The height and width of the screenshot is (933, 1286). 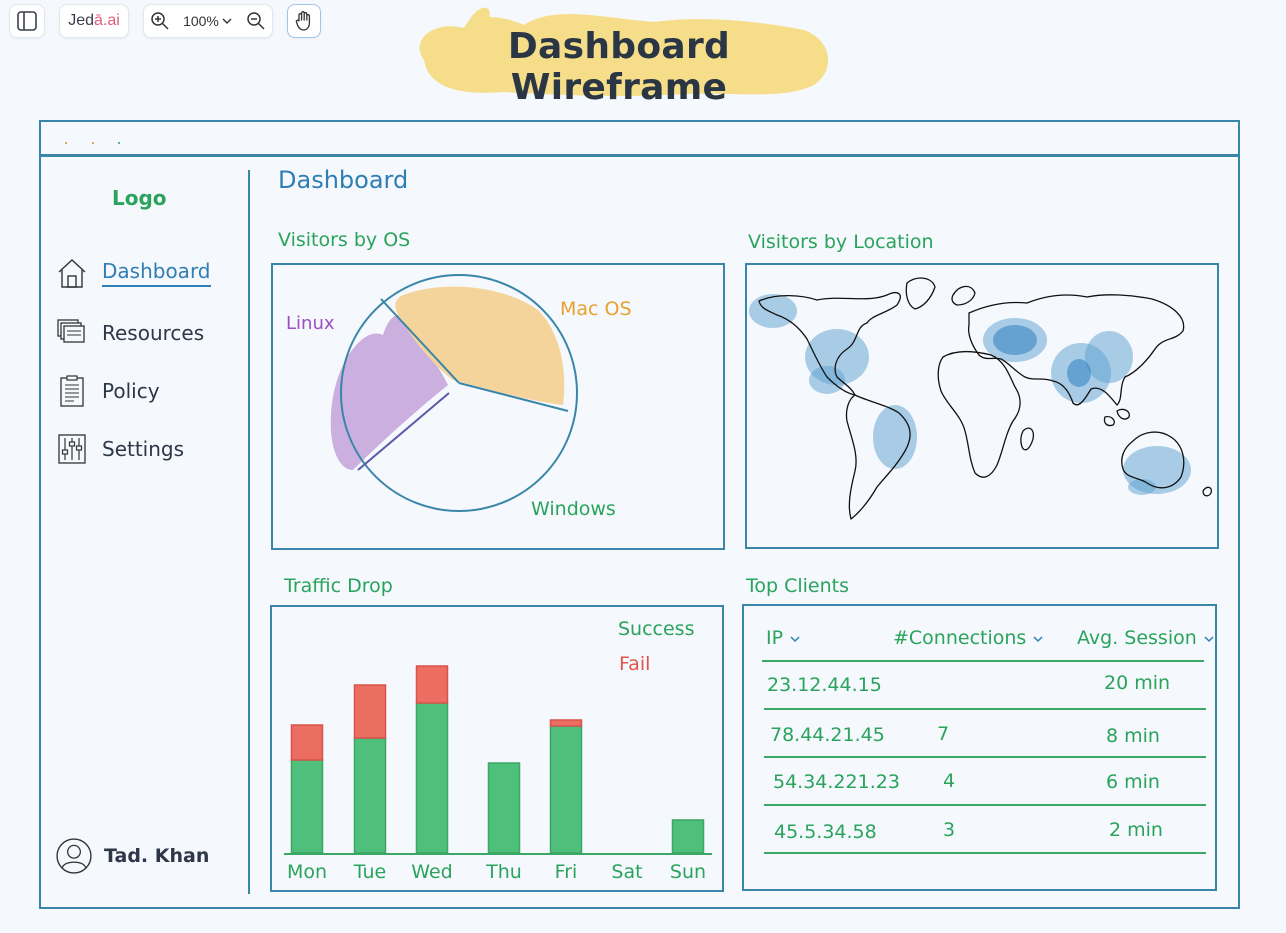 What do you see at coordinates (256, 21) in the screenshot?
I see `zoom-out-icon` at bounding box center [256, 21].